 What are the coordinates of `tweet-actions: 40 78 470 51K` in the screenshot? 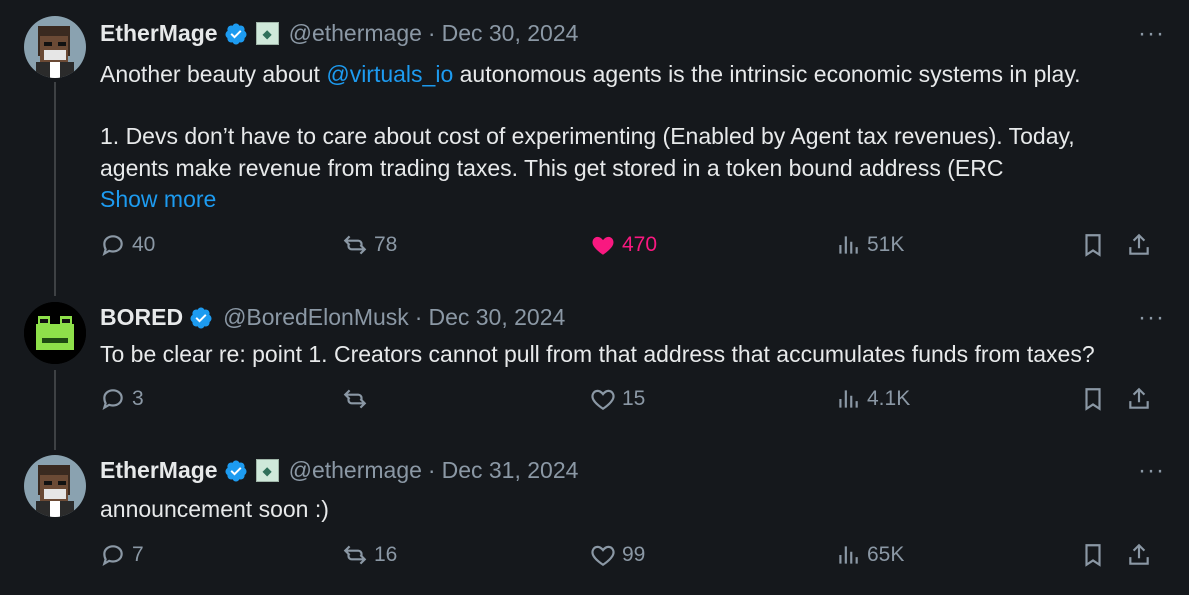 It's located at (629, 249).